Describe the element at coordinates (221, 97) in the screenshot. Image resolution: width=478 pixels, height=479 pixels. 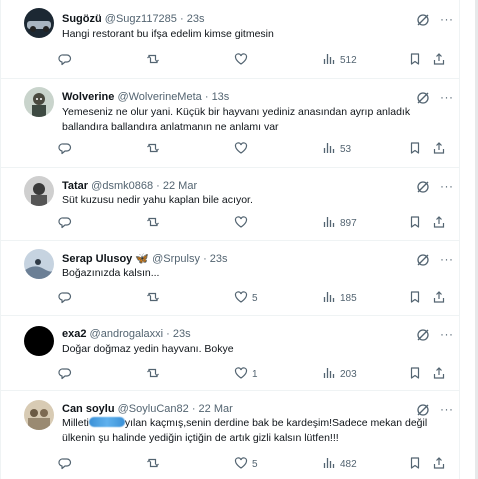
I see `timestamp: 13s` at that location.